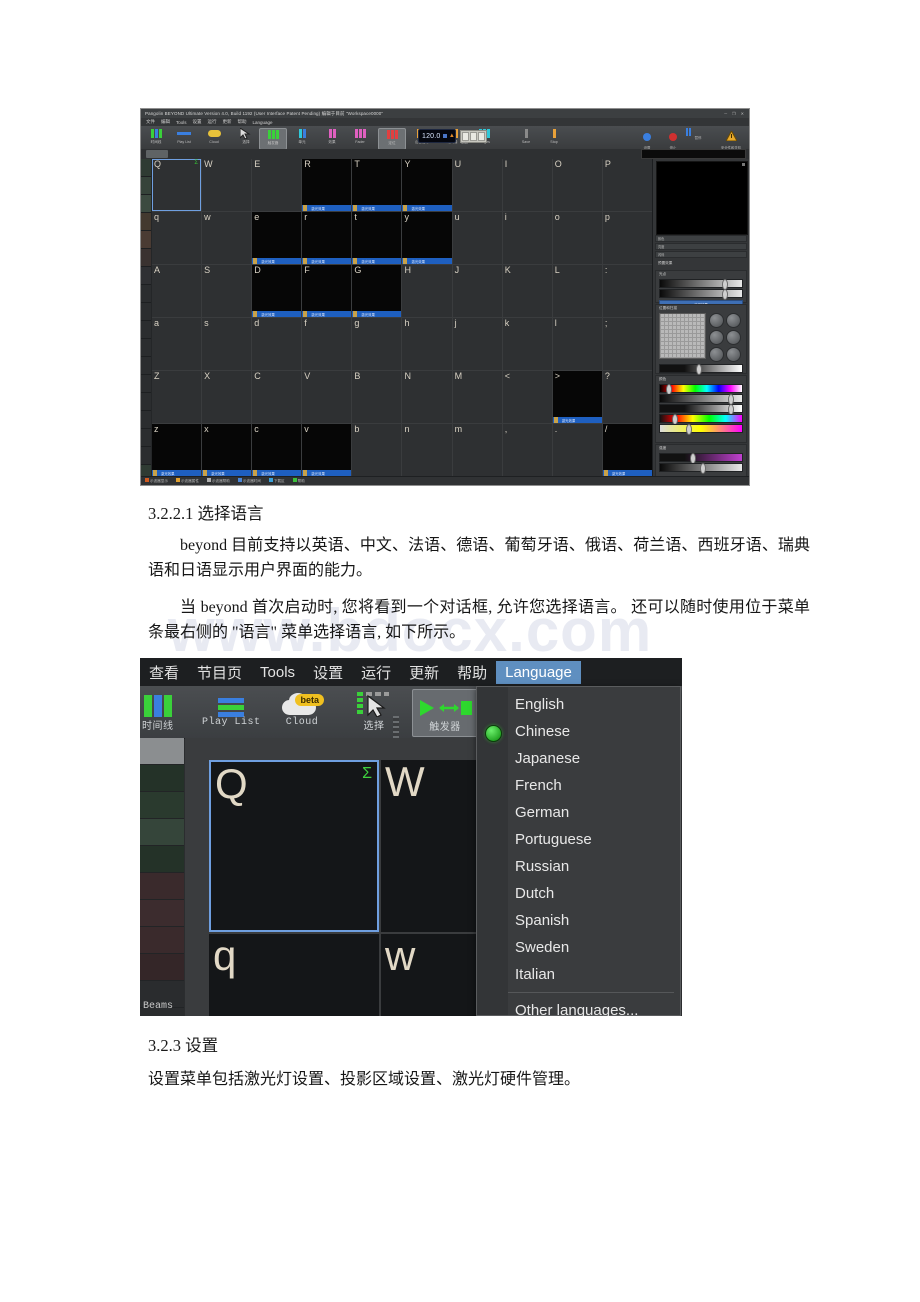 Image resolution: width=920 pixels, height=1302 pixels. I want to click on cue-cell-P: P, so click(627, 185).